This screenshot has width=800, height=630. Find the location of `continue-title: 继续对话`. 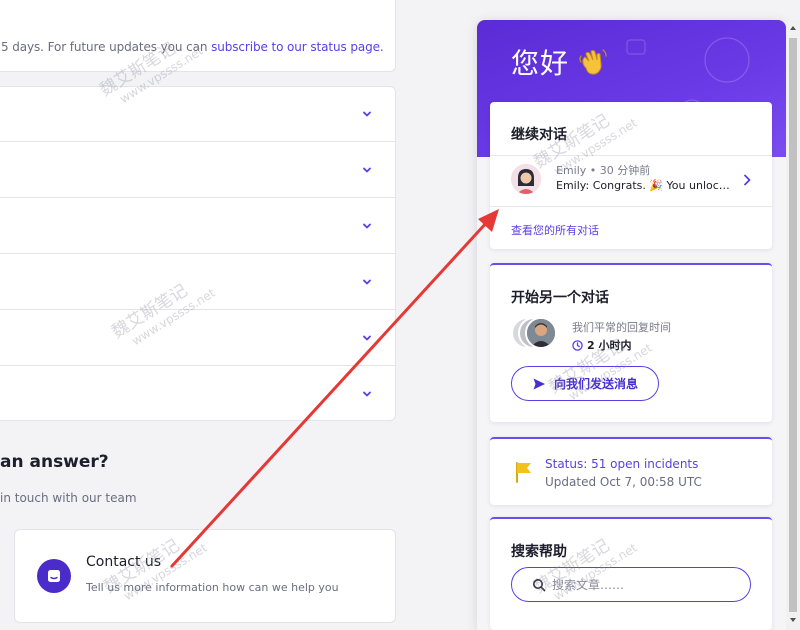

continue-title: 继续对话 is located at coordinates (539, 135).